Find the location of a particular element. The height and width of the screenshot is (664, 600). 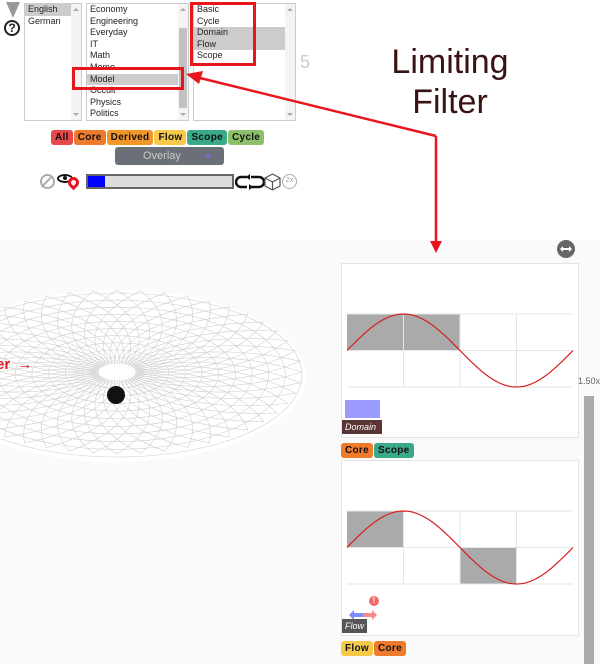

annotation-title-line1: Limiting is located at coordinates (450, 62).